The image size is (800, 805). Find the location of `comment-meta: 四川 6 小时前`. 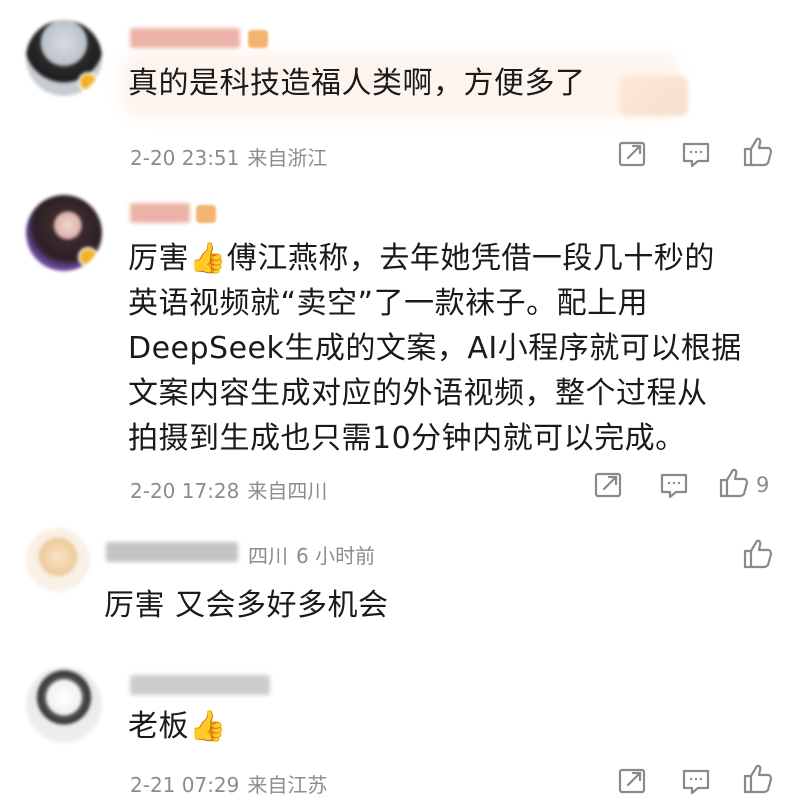

comment-meta: 四川 6 小时前 is located at coordinates (315, 554).